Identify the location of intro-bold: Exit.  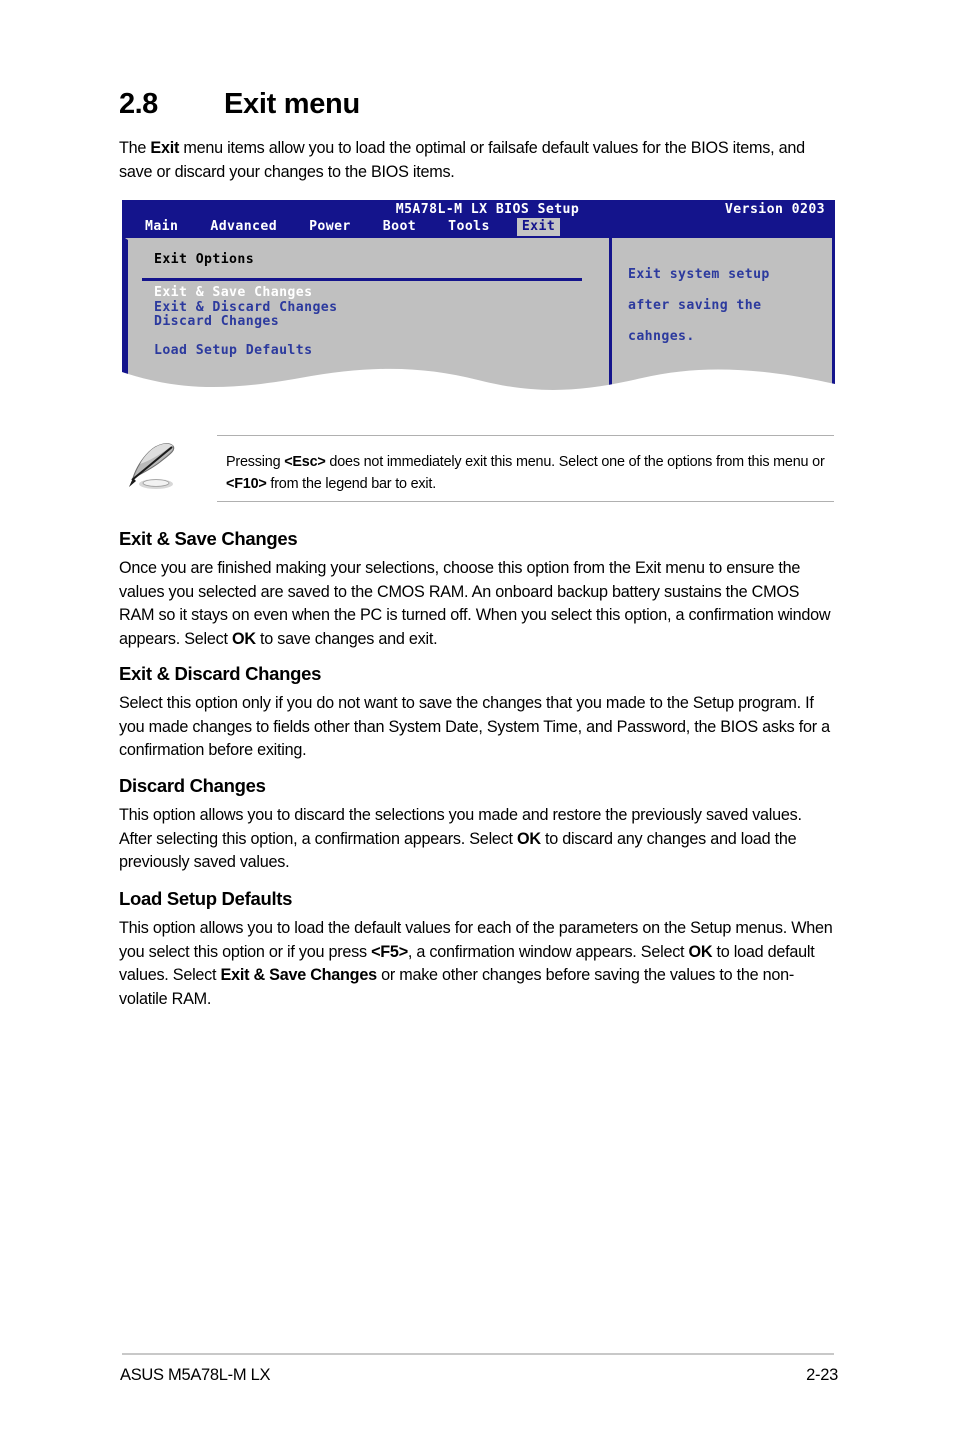
(165, 148).